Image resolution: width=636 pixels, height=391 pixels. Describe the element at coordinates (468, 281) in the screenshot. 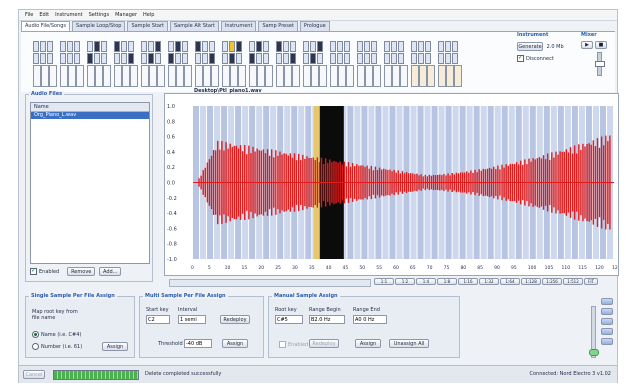

I see `zoom-button: 1:16` at that location.